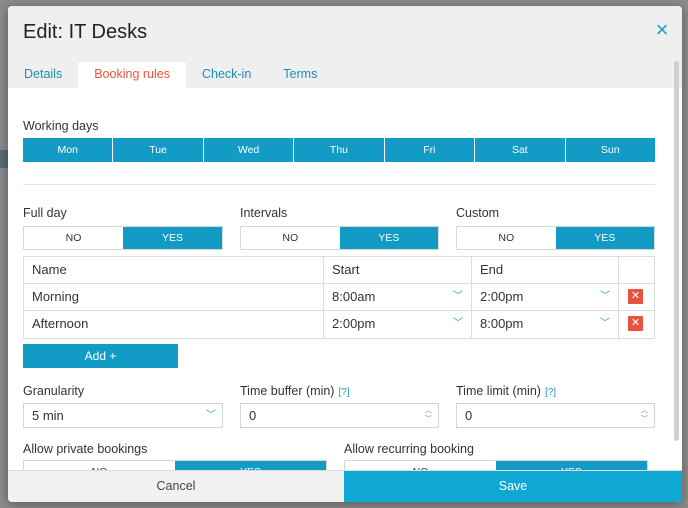 The height and width of the screenshot is (508, 688). I want to click on interval-start-value: 8:00am, so click(354, 296).